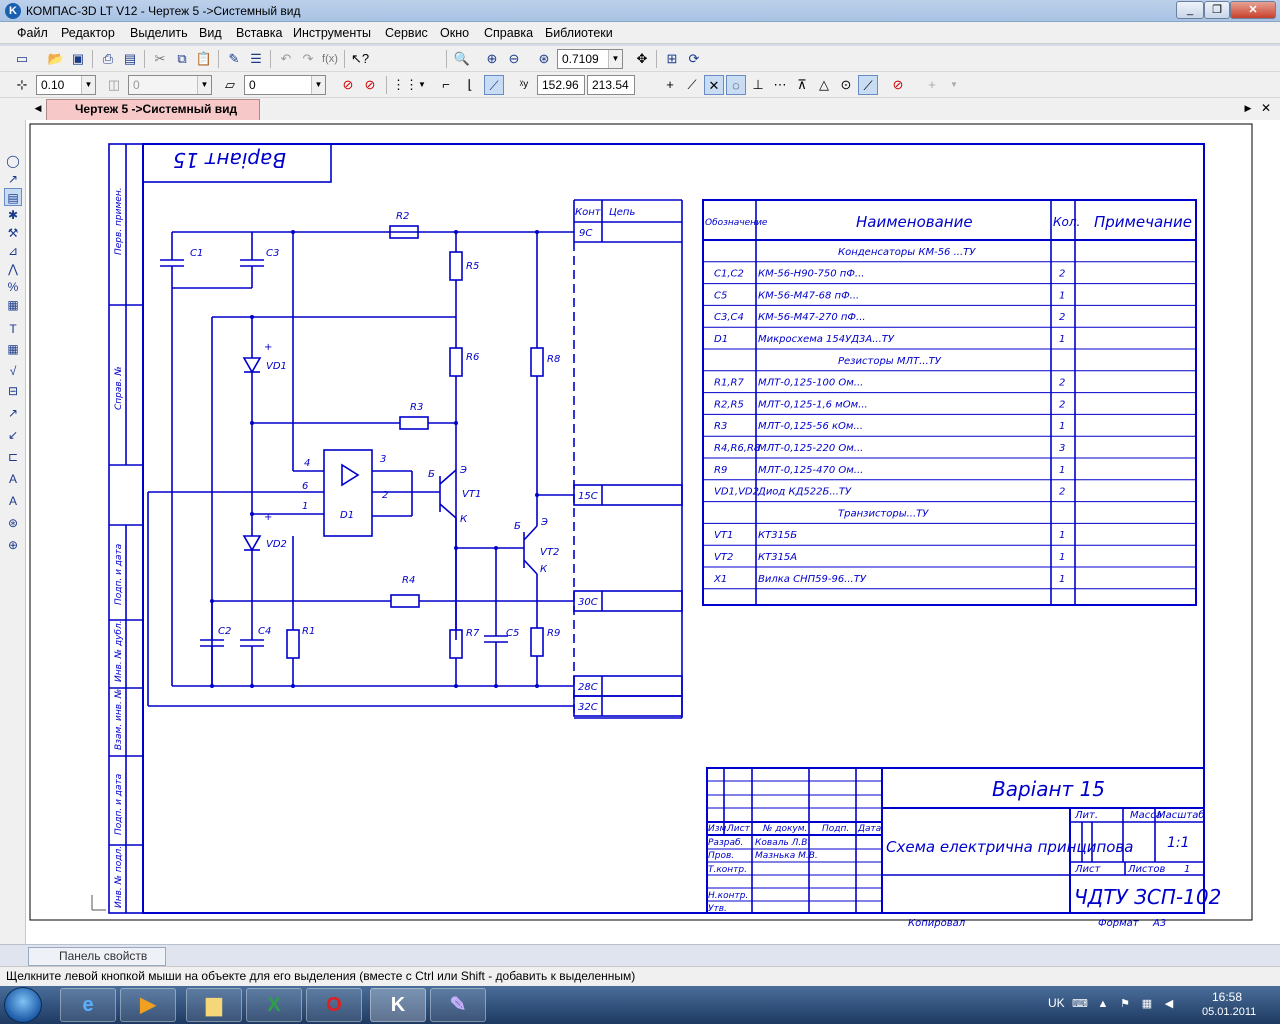  What do you see at coordinates (694, 59) in the screenshot?
I see `refresh-icon: ⟳` at bounding box center [694, 59].